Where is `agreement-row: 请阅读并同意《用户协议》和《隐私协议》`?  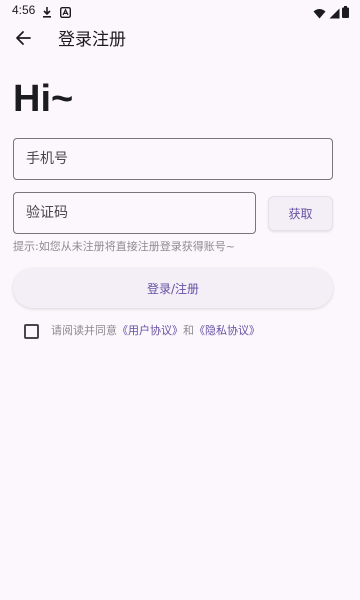 agreement-row: 请阅读并同意《用户协议》和《隐私协议》 is located at coordinates (142, 331).